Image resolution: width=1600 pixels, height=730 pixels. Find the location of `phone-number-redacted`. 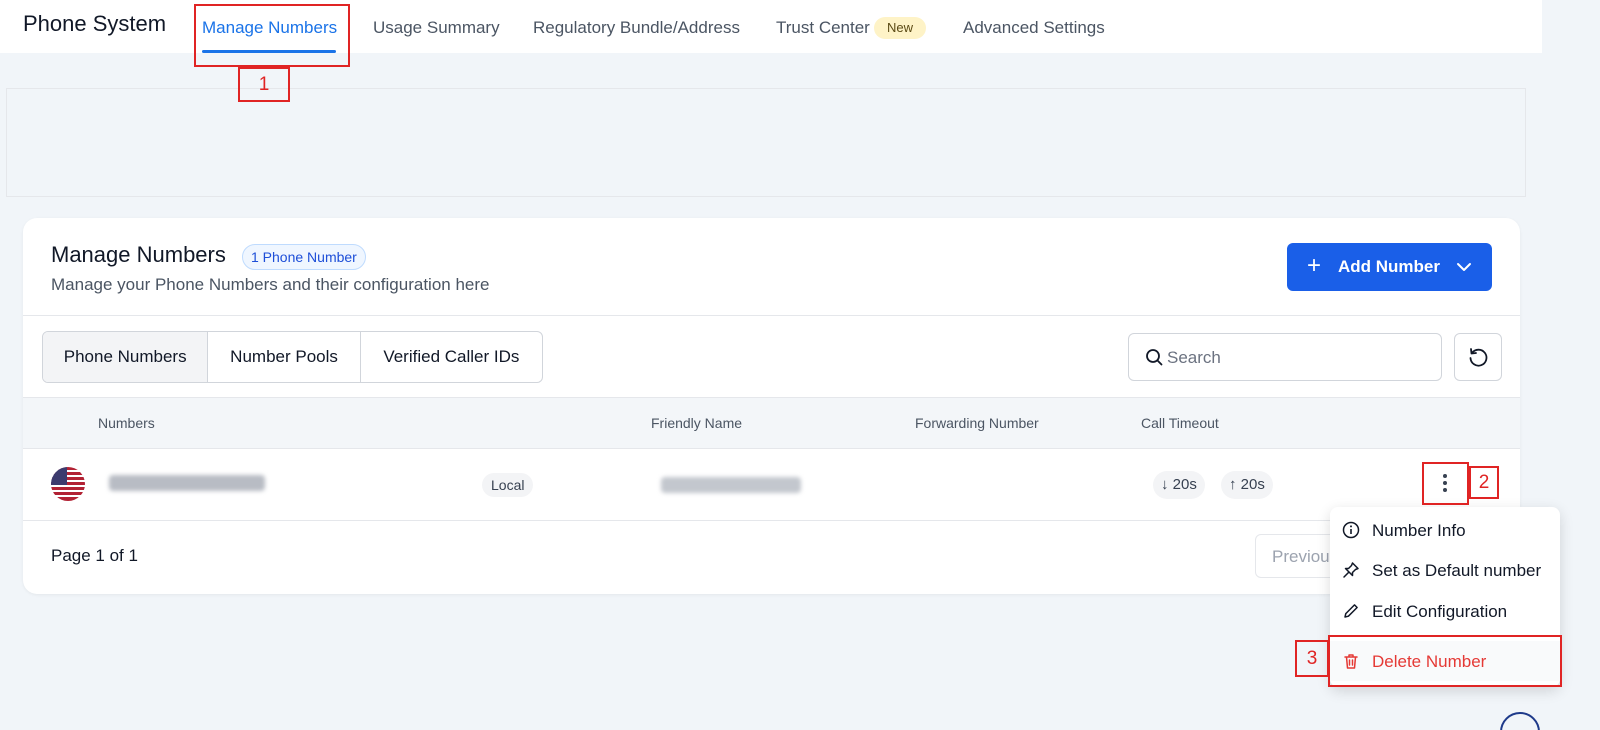

phone-number-redacted is located at coordinates (187, 483).